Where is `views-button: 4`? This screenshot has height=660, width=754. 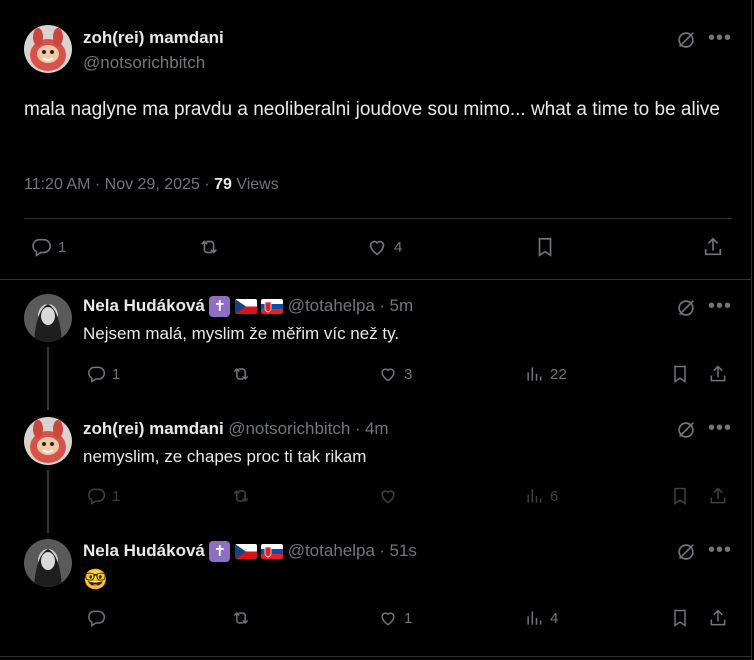
views-button: 4 is located at coordinates (541, 618).